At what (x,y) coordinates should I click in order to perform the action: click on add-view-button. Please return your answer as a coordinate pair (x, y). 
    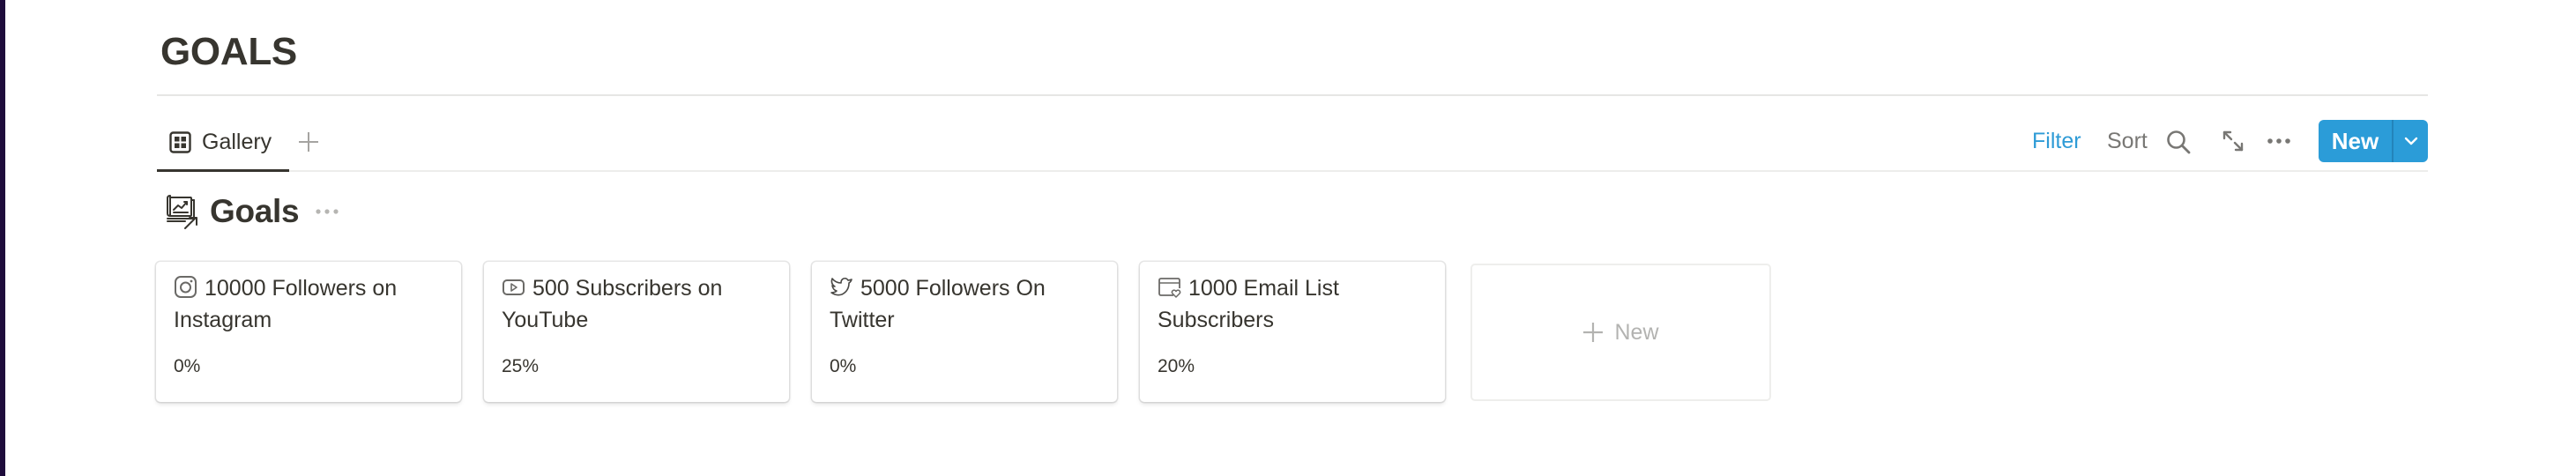
    Looking at the image, I should click on (309, 142).